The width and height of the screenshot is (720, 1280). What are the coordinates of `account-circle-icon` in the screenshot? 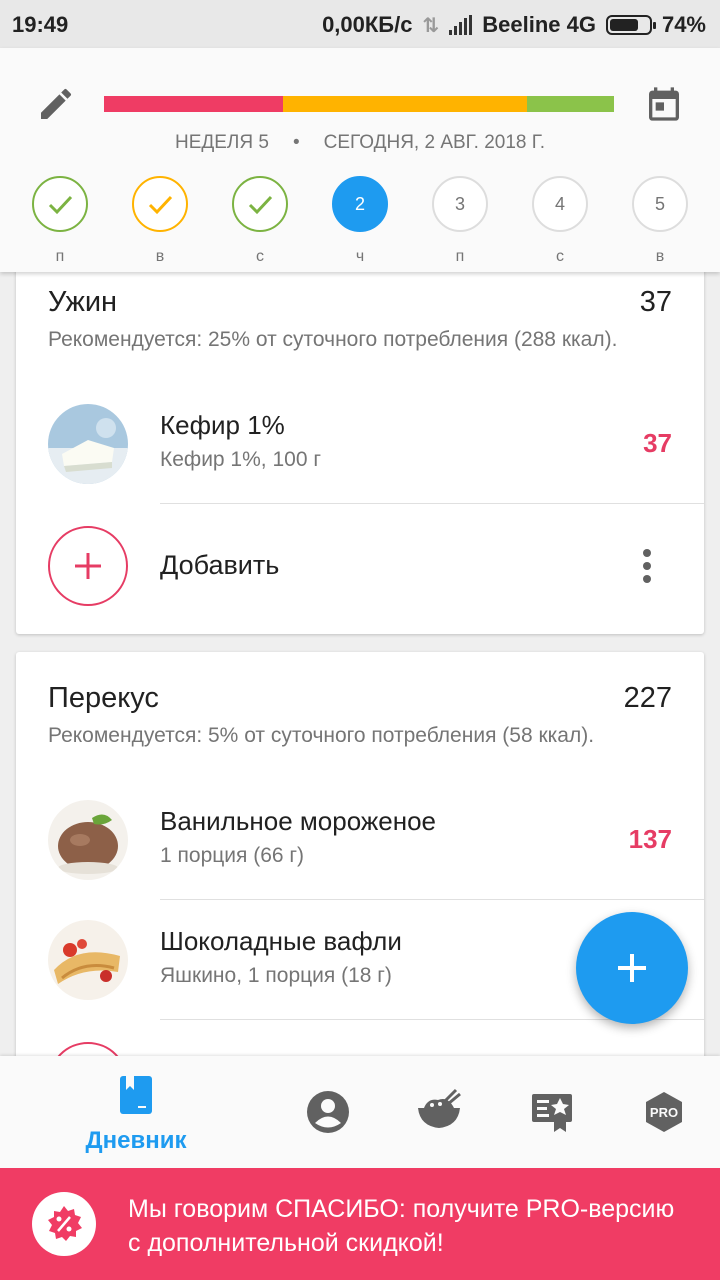 It's located at (328, 1112).